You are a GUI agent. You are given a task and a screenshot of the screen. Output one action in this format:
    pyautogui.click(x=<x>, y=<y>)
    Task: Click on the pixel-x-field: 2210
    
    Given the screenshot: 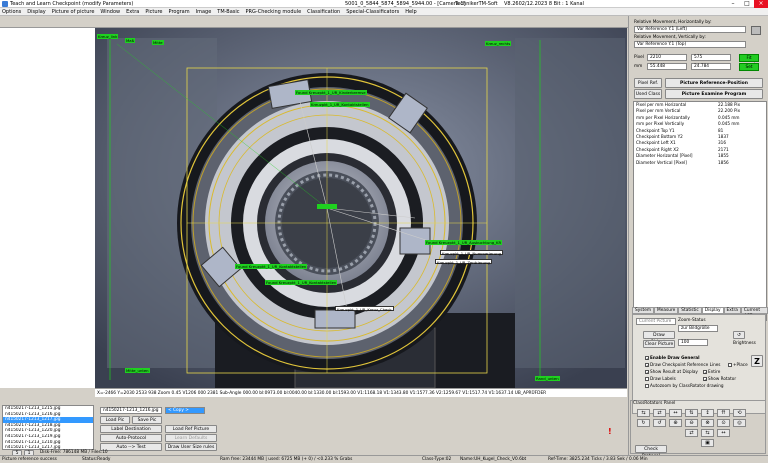 What is the action you would take?
    pyautogui.click(x=667, y=57)
    